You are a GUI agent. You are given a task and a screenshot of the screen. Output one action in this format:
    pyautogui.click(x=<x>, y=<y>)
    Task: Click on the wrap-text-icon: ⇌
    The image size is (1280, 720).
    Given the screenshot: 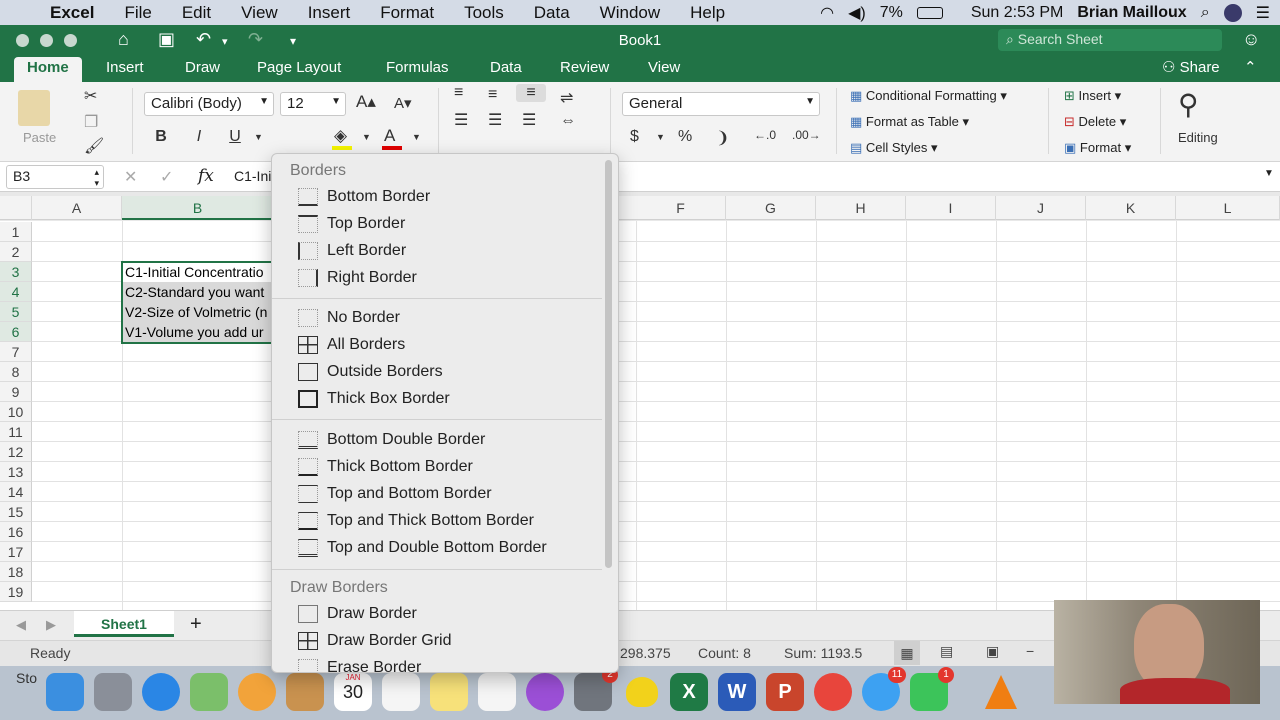 What is the action you would take?
    pyautogui.click(x=566, y=98)
    